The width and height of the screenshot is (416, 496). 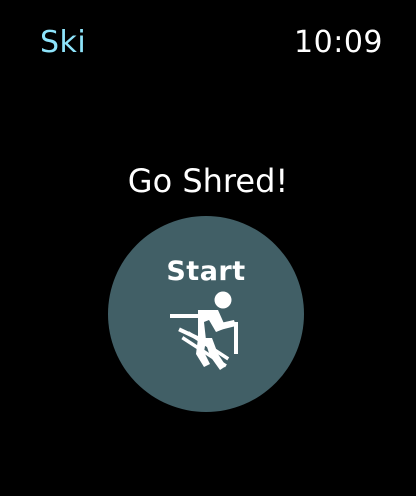 What do you see at coordinates (208, 181) in the screenshot?
I see `headline: Go Shred!` at bounding box center [208, 181].